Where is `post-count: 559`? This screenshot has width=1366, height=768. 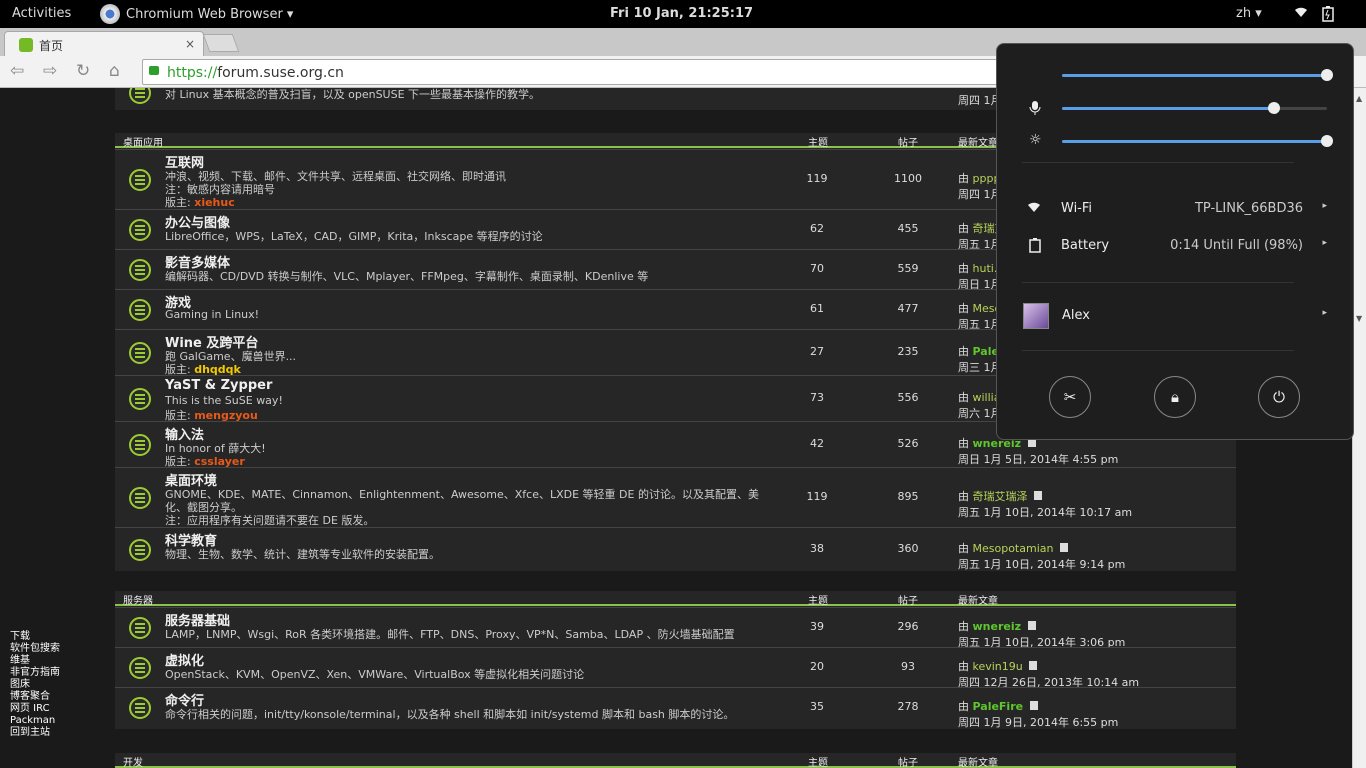 post-count: 559 is located at coordinates (908, 268).